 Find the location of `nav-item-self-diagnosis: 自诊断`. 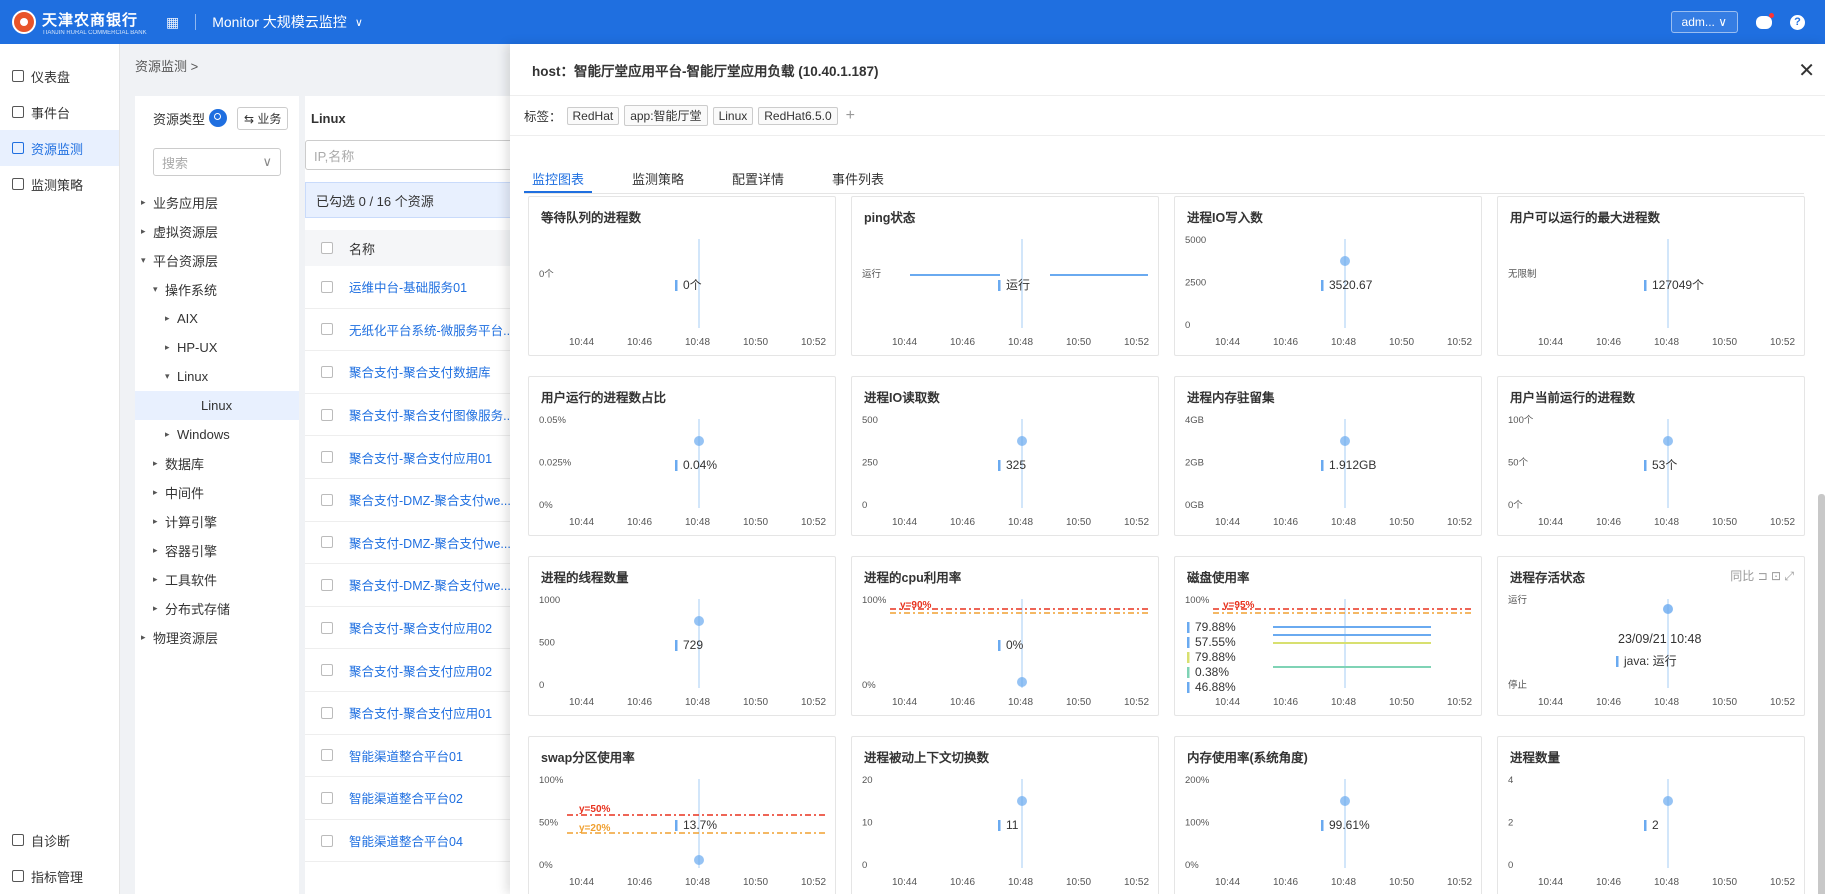

nav-item-self-diagnosis: 自诊断 is located at coordinates (59, 840).